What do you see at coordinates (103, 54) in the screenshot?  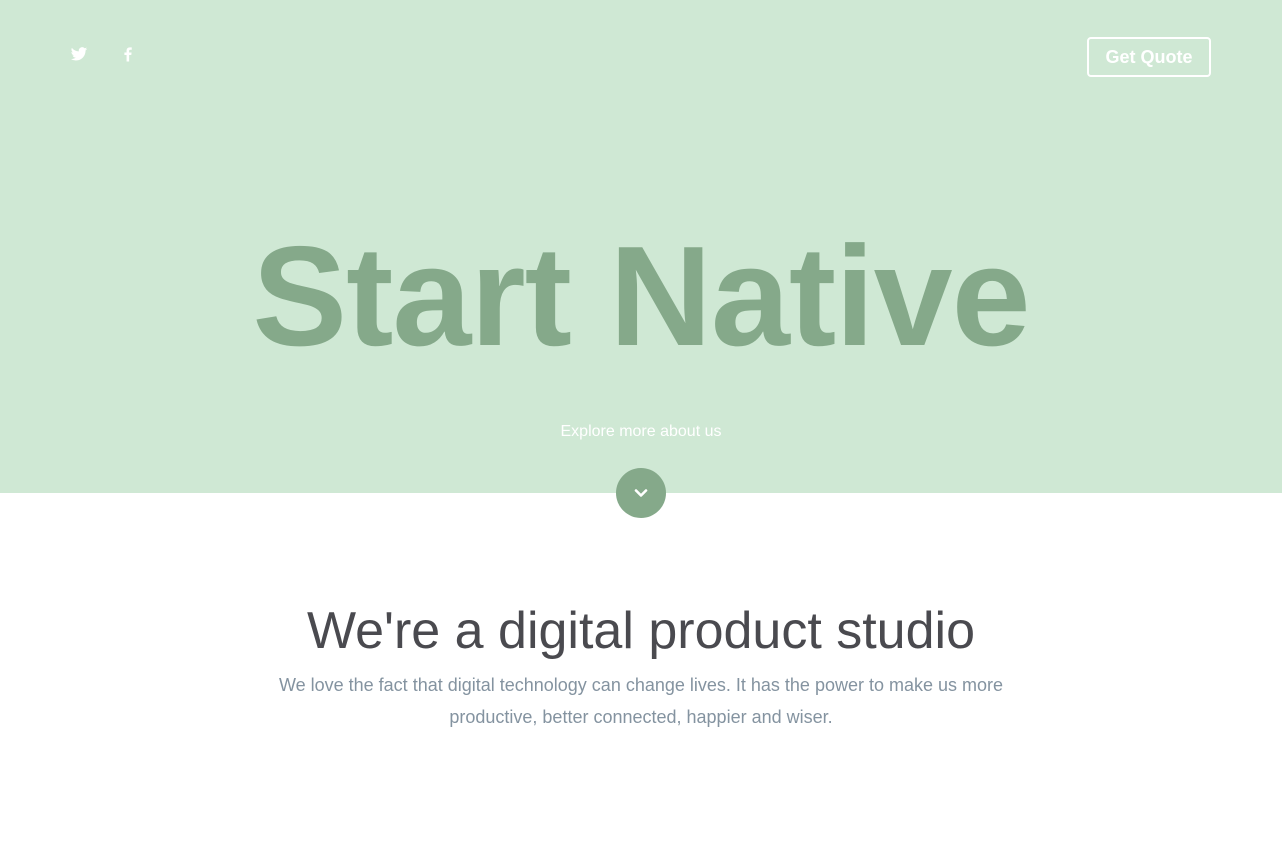 I see `social-links` at bounding box center [103, 54].